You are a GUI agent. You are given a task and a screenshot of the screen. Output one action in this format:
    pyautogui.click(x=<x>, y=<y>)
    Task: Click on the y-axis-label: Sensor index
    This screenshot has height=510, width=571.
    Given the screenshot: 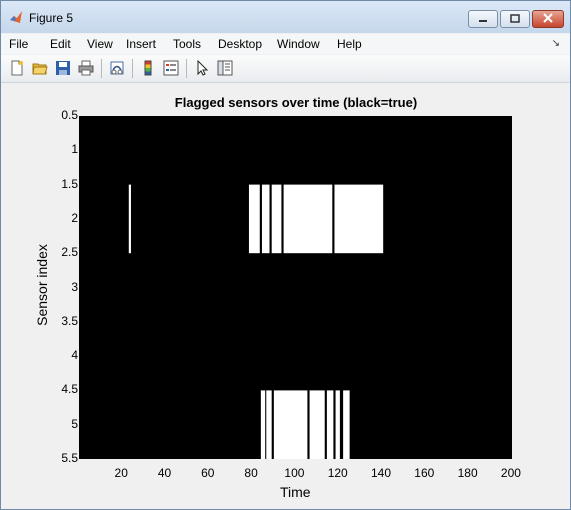 What is the action you would take?
    pyautogui.click(x=42, y=285)
    